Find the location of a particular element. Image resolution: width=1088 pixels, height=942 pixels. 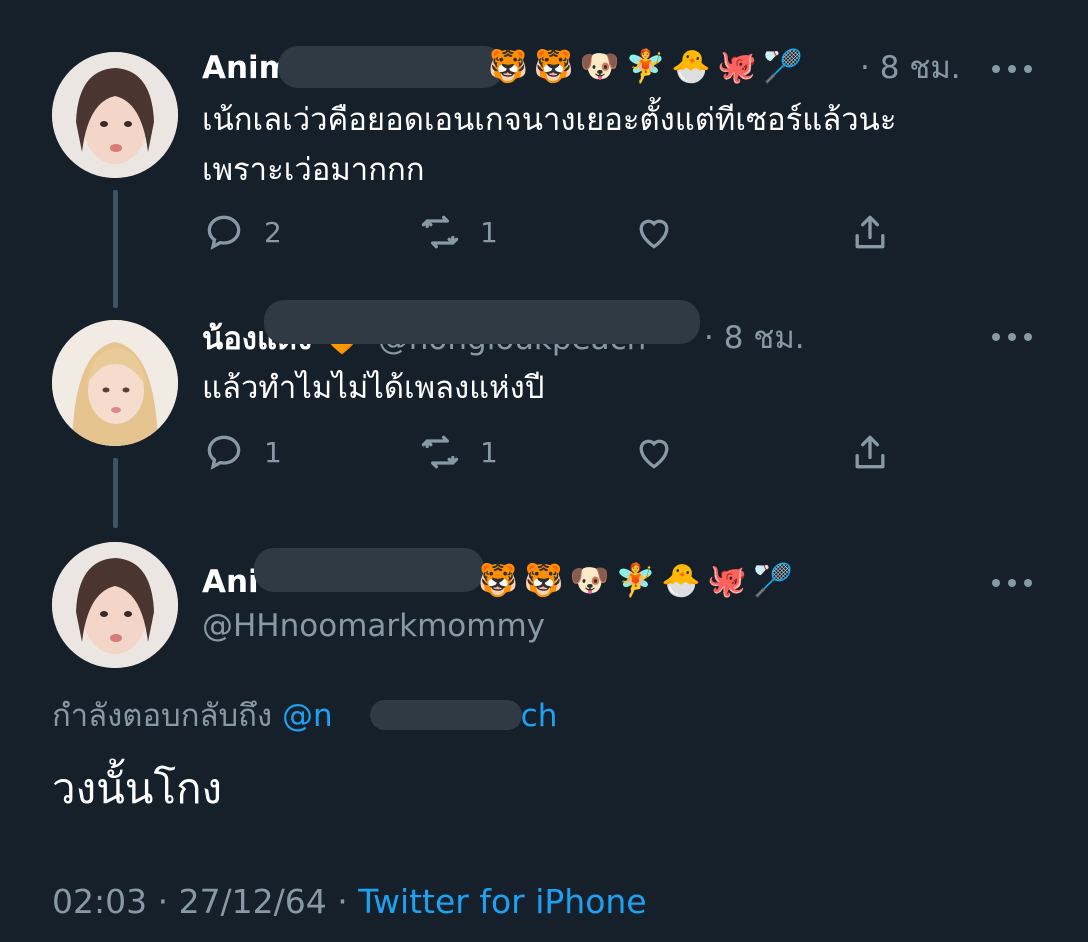

reply-count: 2 is located at coordinates (273, 232).